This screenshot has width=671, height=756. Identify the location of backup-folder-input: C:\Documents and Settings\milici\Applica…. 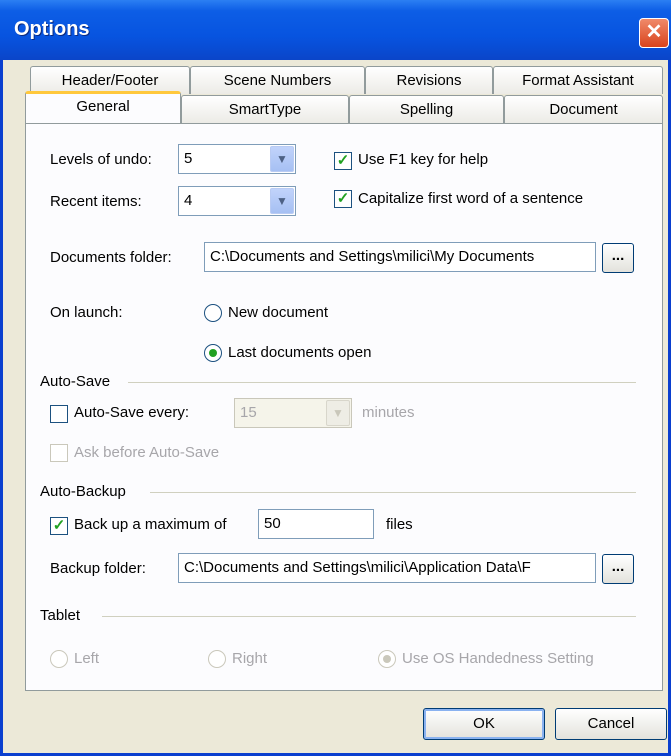
(387, 568).